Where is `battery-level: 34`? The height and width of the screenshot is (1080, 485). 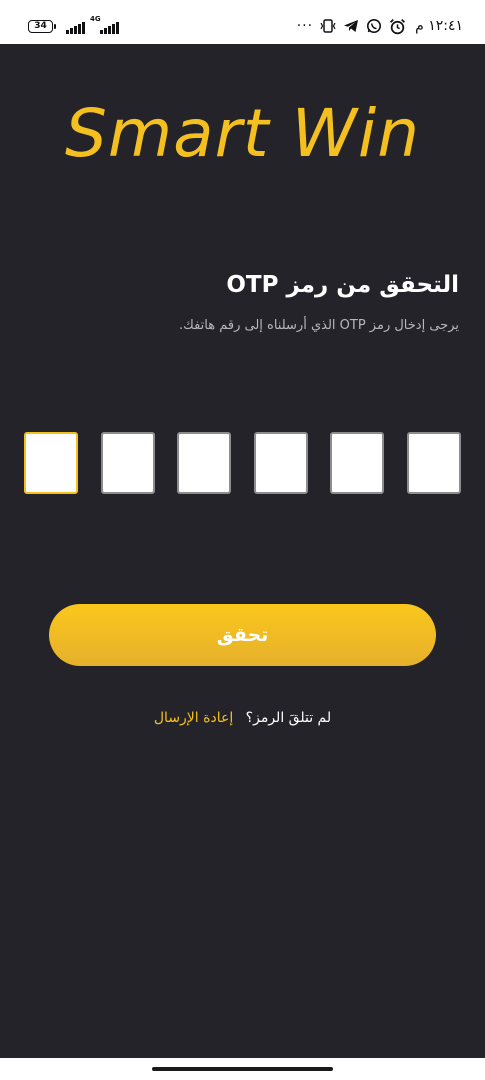
battery-level: 34 is located at coordinates (40, 26).